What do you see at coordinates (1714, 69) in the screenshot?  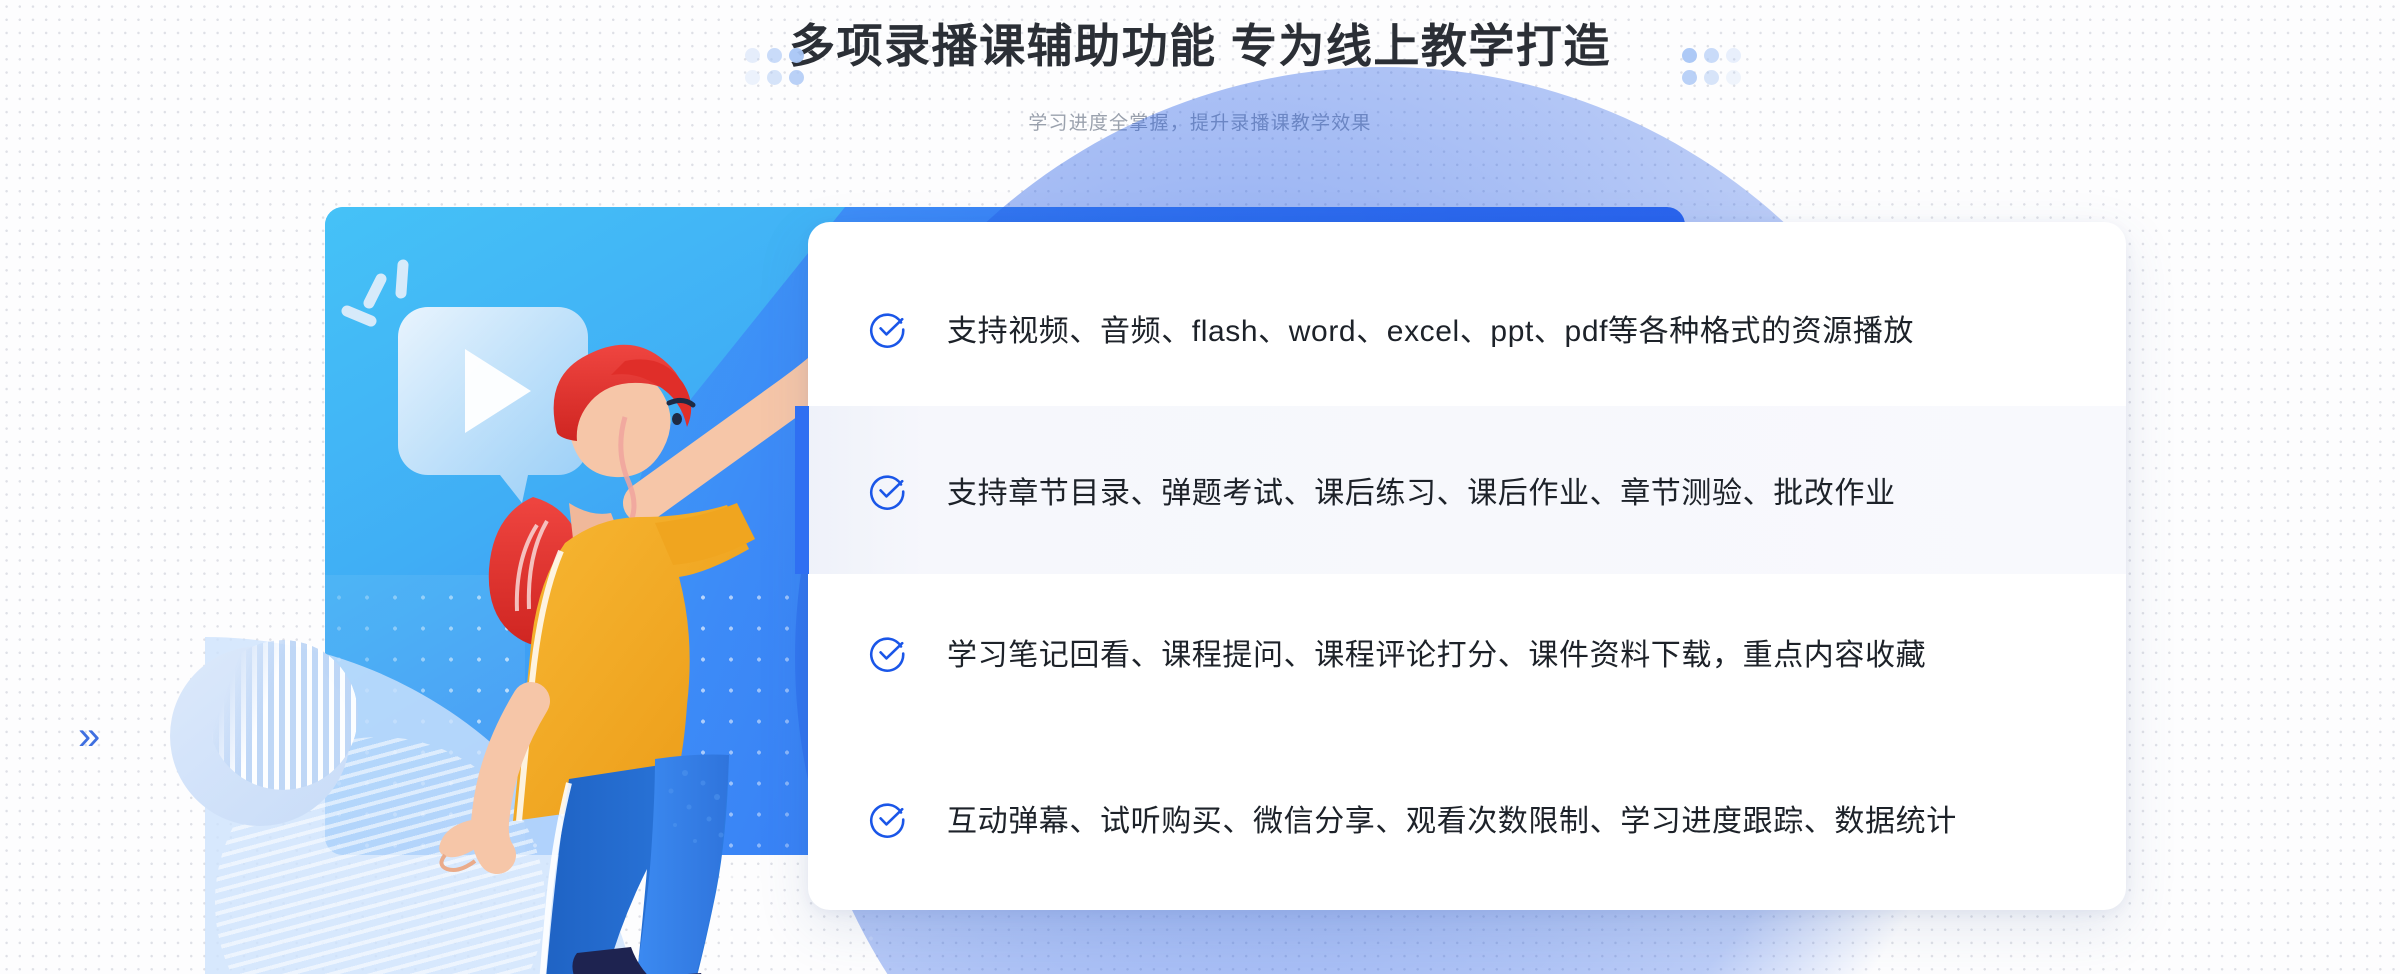 I see `decorative-dot-grid-right` at bounding box center [1714, 69].